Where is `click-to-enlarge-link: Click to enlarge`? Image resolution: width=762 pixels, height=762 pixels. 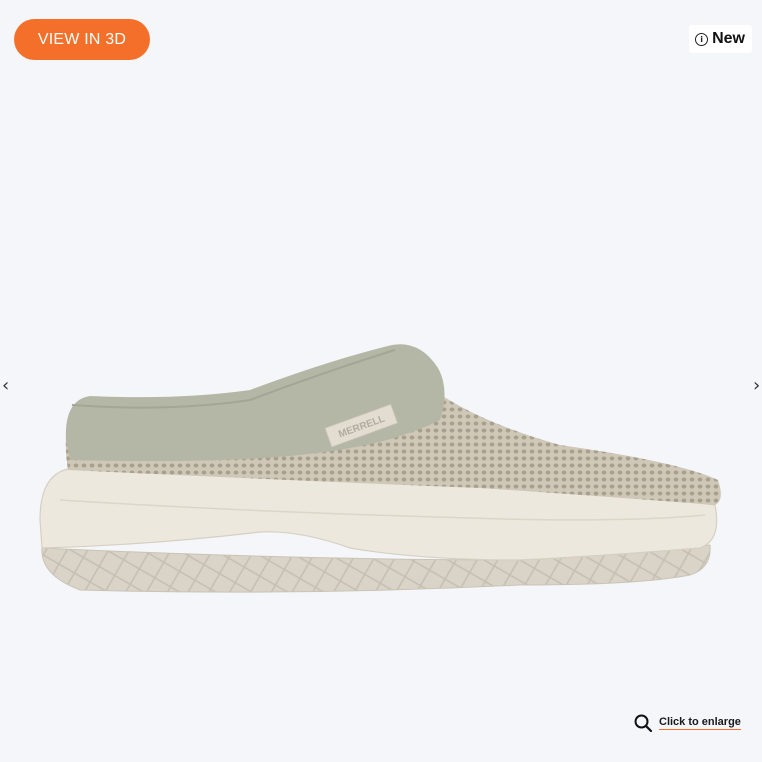
click-to-enlarge-link: Click to enlarge is located at coordinates (687, 723).